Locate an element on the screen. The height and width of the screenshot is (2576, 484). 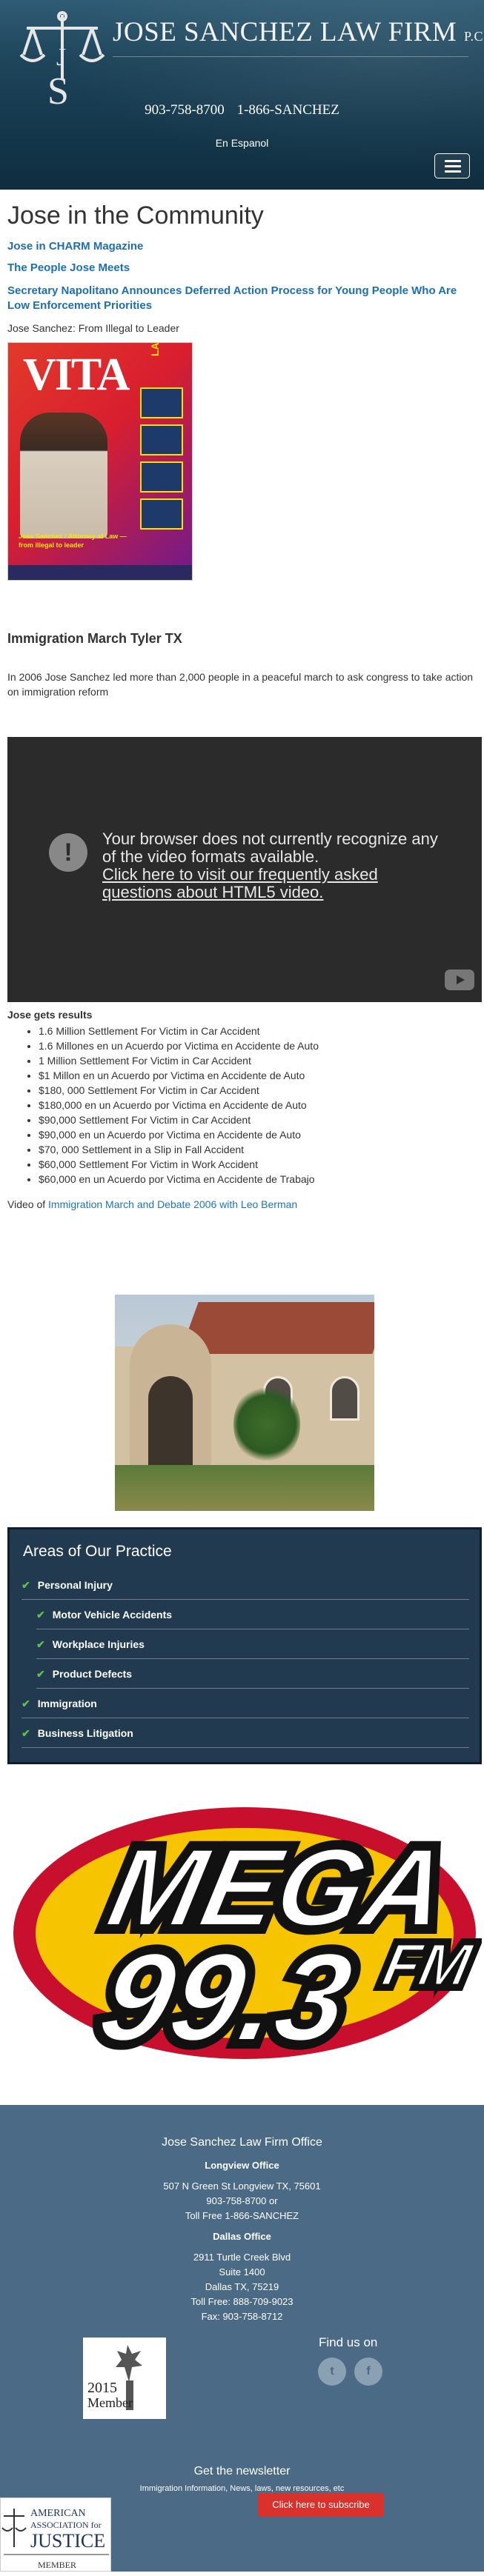
house-roof is located at coordinates (276, 1328).